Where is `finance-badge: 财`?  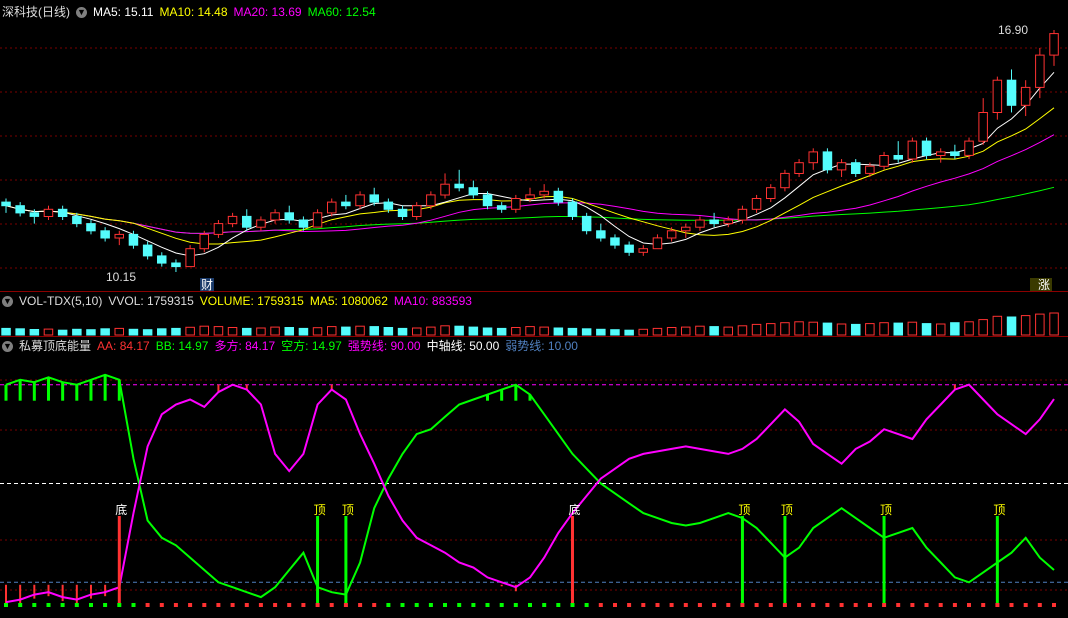 finance-badge: 财 is located at coordinates (207, 285).